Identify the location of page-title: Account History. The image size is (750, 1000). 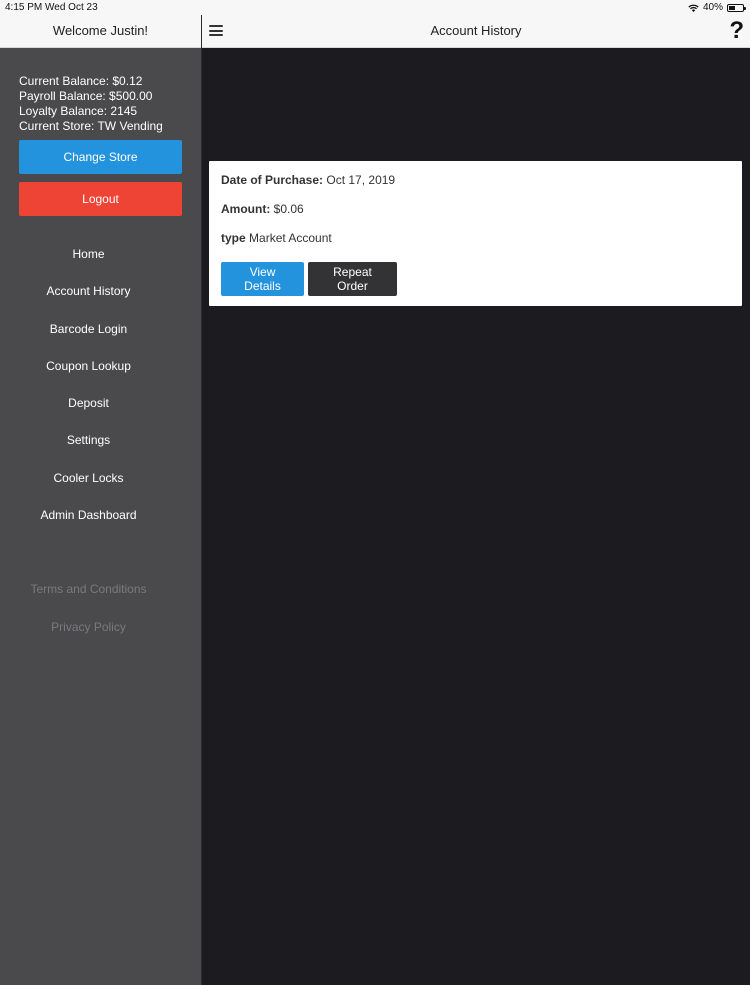
(476, 30).